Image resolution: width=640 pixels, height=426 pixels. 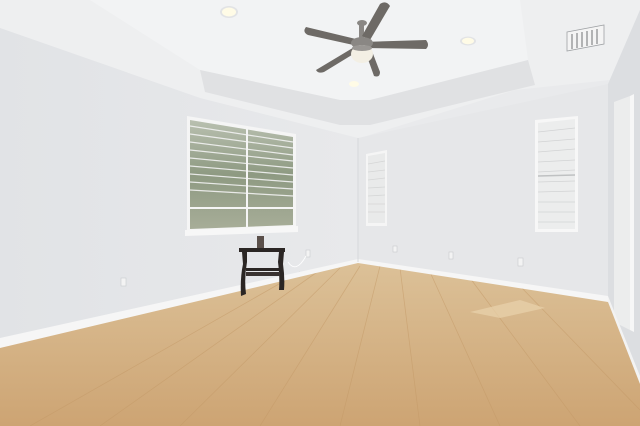 What do you see at coordinates (260, 242) in the screenshot?
I see `table-object` at bounding box center [260, 242].